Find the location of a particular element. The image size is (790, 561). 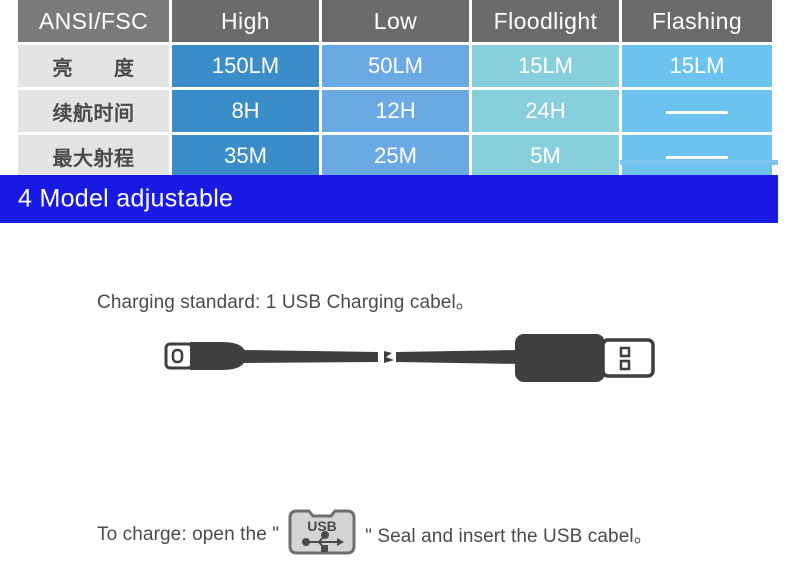

header-cell-flashing: Flashing is located at coordinates (697, 22).